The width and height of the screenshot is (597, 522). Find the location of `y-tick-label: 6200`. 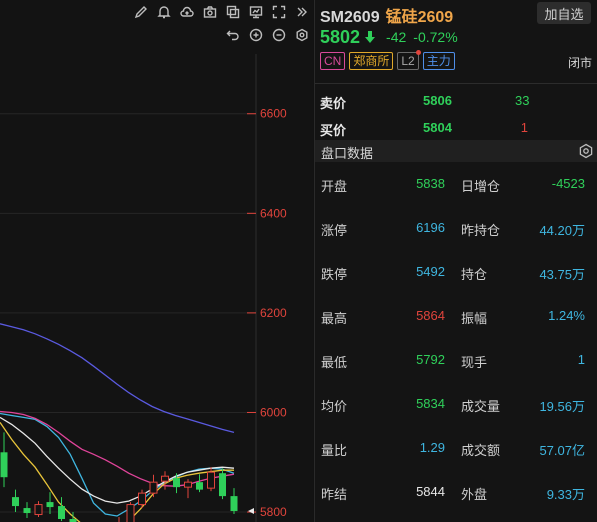

y-tick-label: 6200 is located at coordinates (273, 313).